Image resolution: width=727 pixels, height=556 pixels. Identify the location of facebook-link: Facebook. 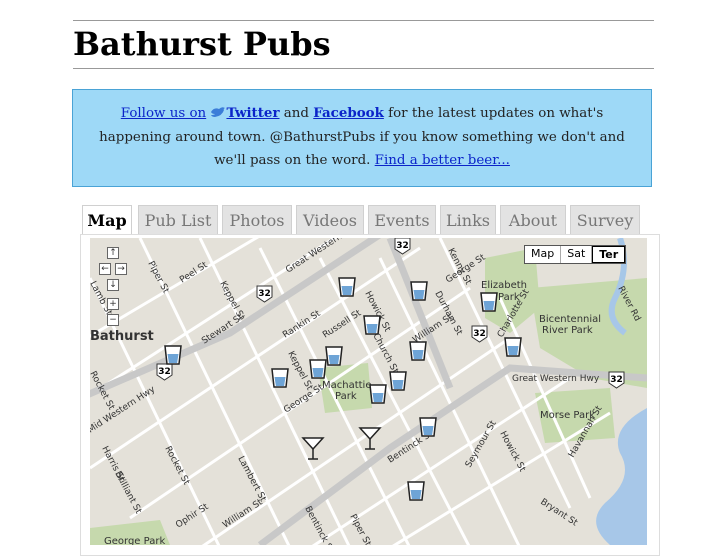
(348, 113).